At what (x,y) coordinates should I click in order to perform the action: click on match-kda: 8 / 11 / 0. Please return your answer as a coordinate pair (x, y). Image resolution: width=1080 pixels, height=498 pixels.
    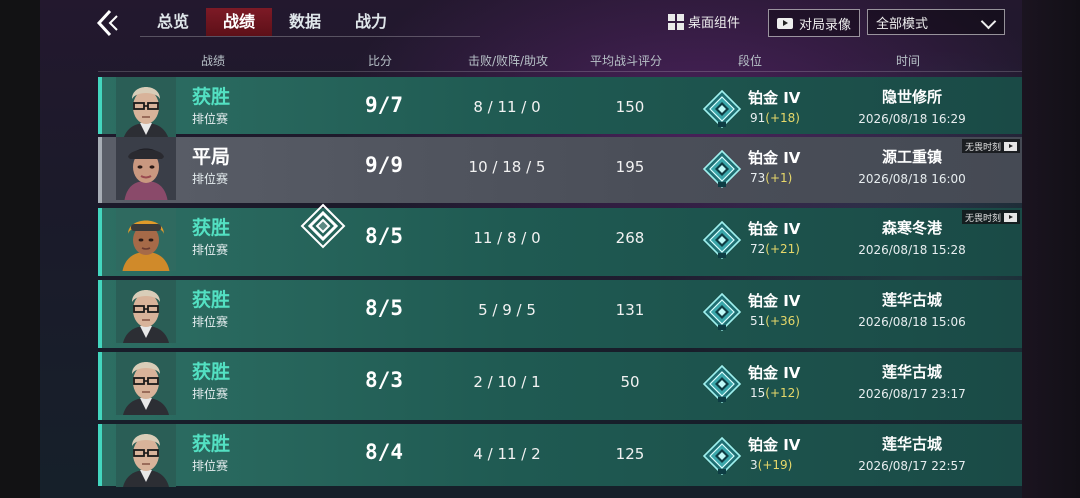
    Looking at the image, I should click on (507, 107).